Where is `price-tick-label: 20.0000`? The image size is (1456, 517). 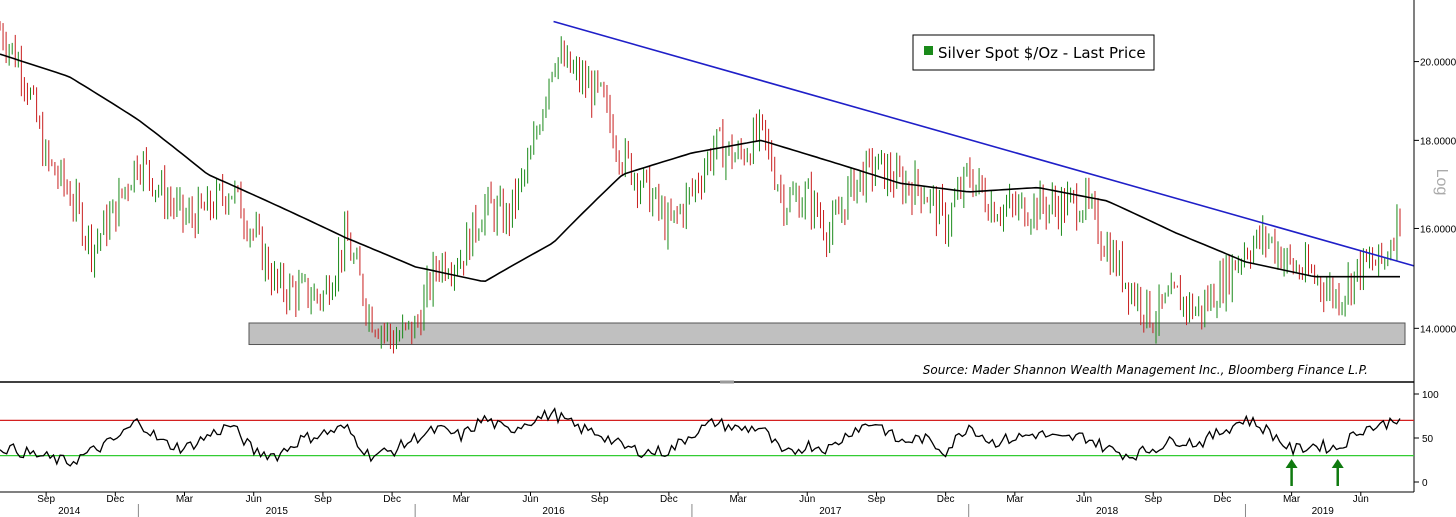
price-tick-label: 20.0000 is located at coordinates (1438, 63).